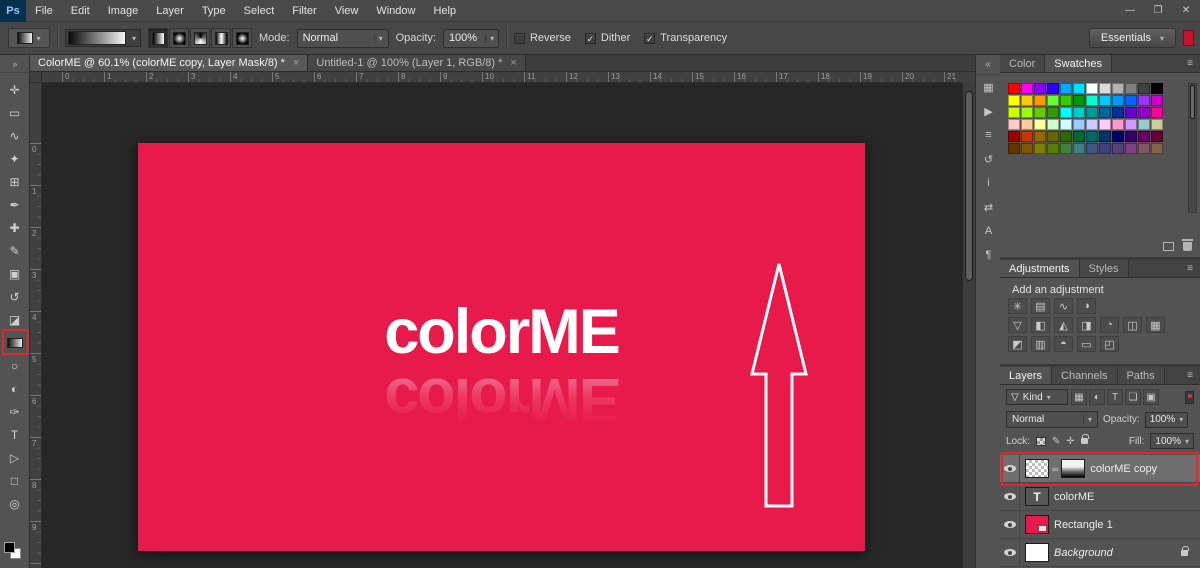 Image resolution: width=1200 pixels, height=568 pixels. What do you see at coordinates (1040, 441) in the screenshot?
I see `lock-transparency-icon` at bounding box center [1040, 441].